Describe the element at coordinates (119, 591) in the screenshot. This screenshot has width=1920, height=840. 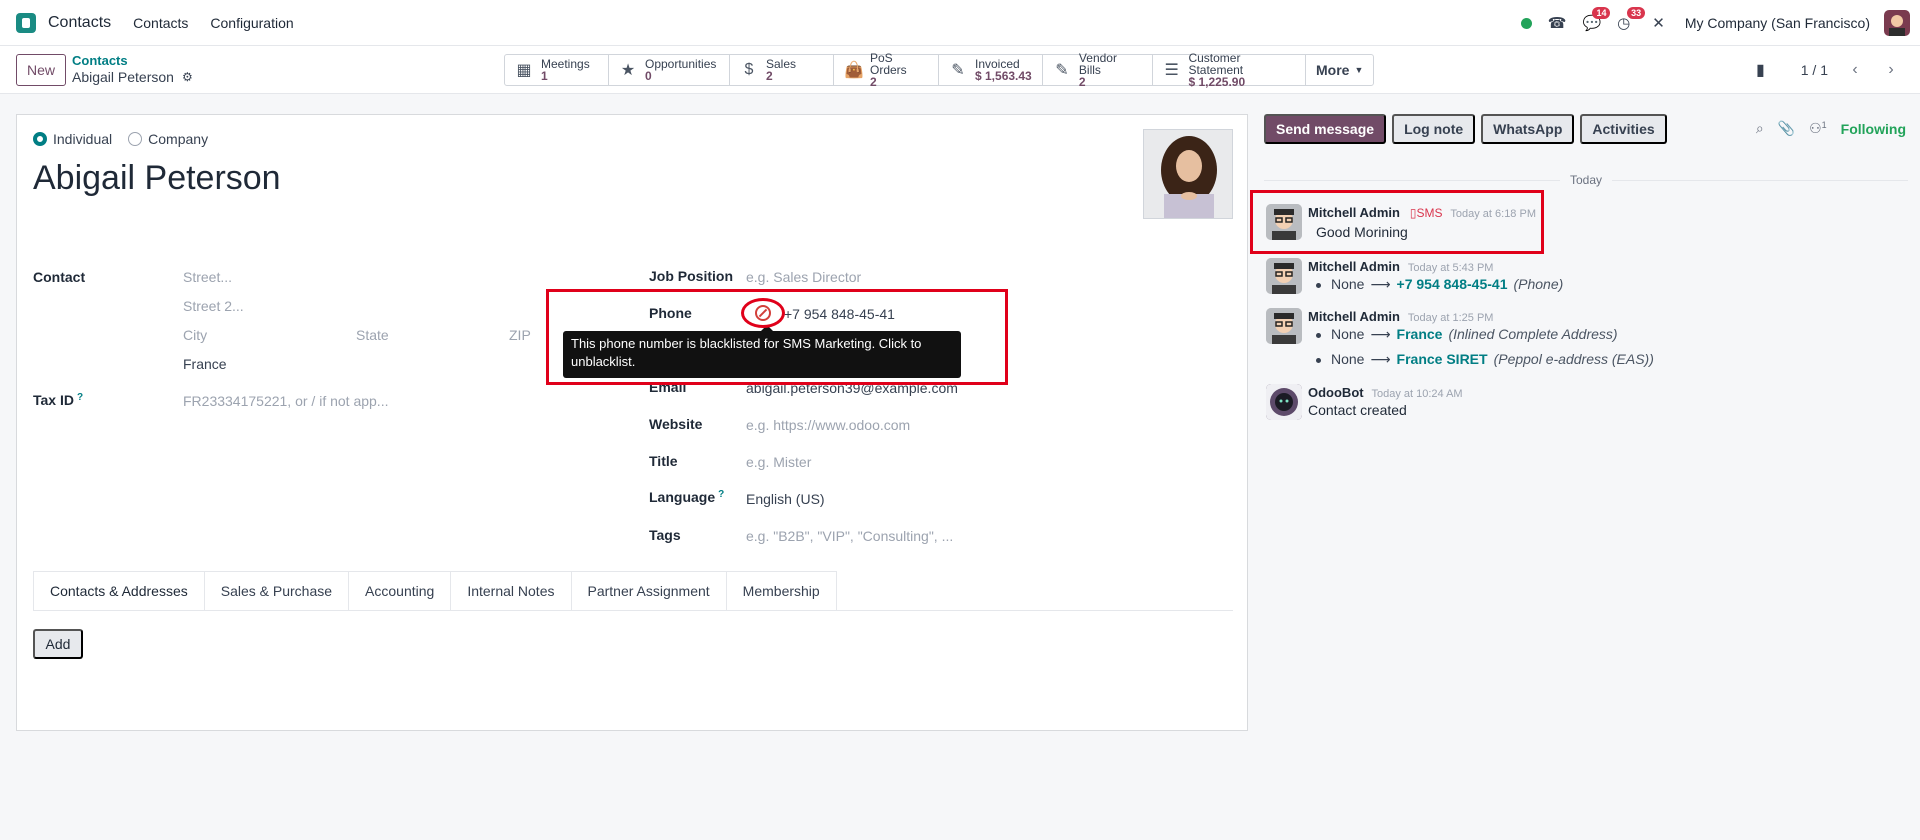
I see `tab-contacts-addresses: Contacts & Addresses` at that location.